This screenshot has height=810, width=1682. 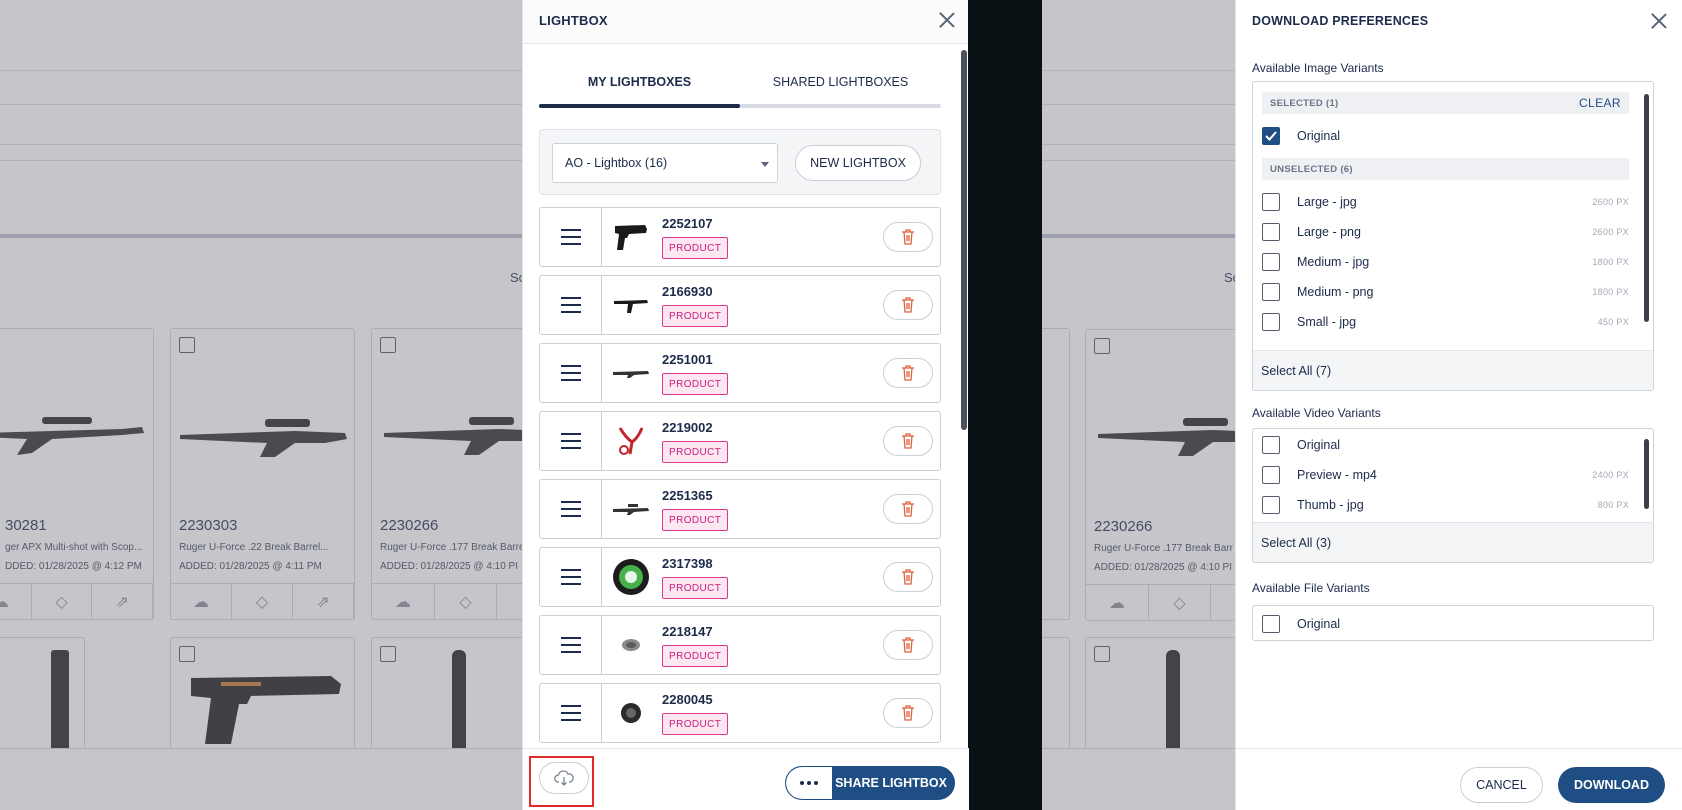 I want to click on item-id: 2252107, so click(x=687, y=223).